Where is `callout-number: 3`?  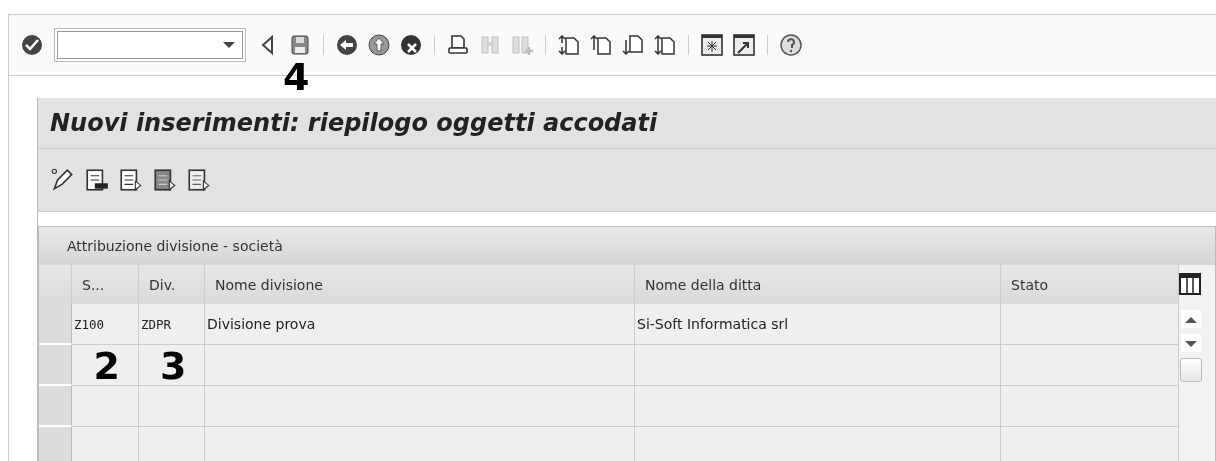 callout-number: 3 is located at coordinates (173, 366).